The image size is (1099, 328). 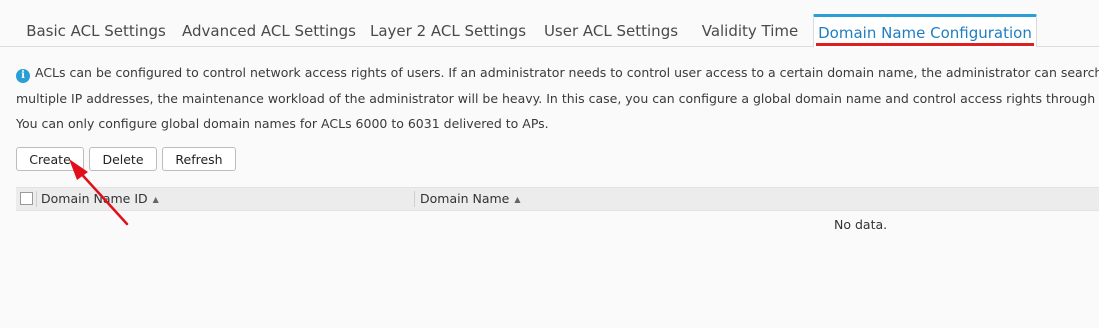 I want to click on tab-label: Advanced ACL Settings, so click(x=269, y=31).